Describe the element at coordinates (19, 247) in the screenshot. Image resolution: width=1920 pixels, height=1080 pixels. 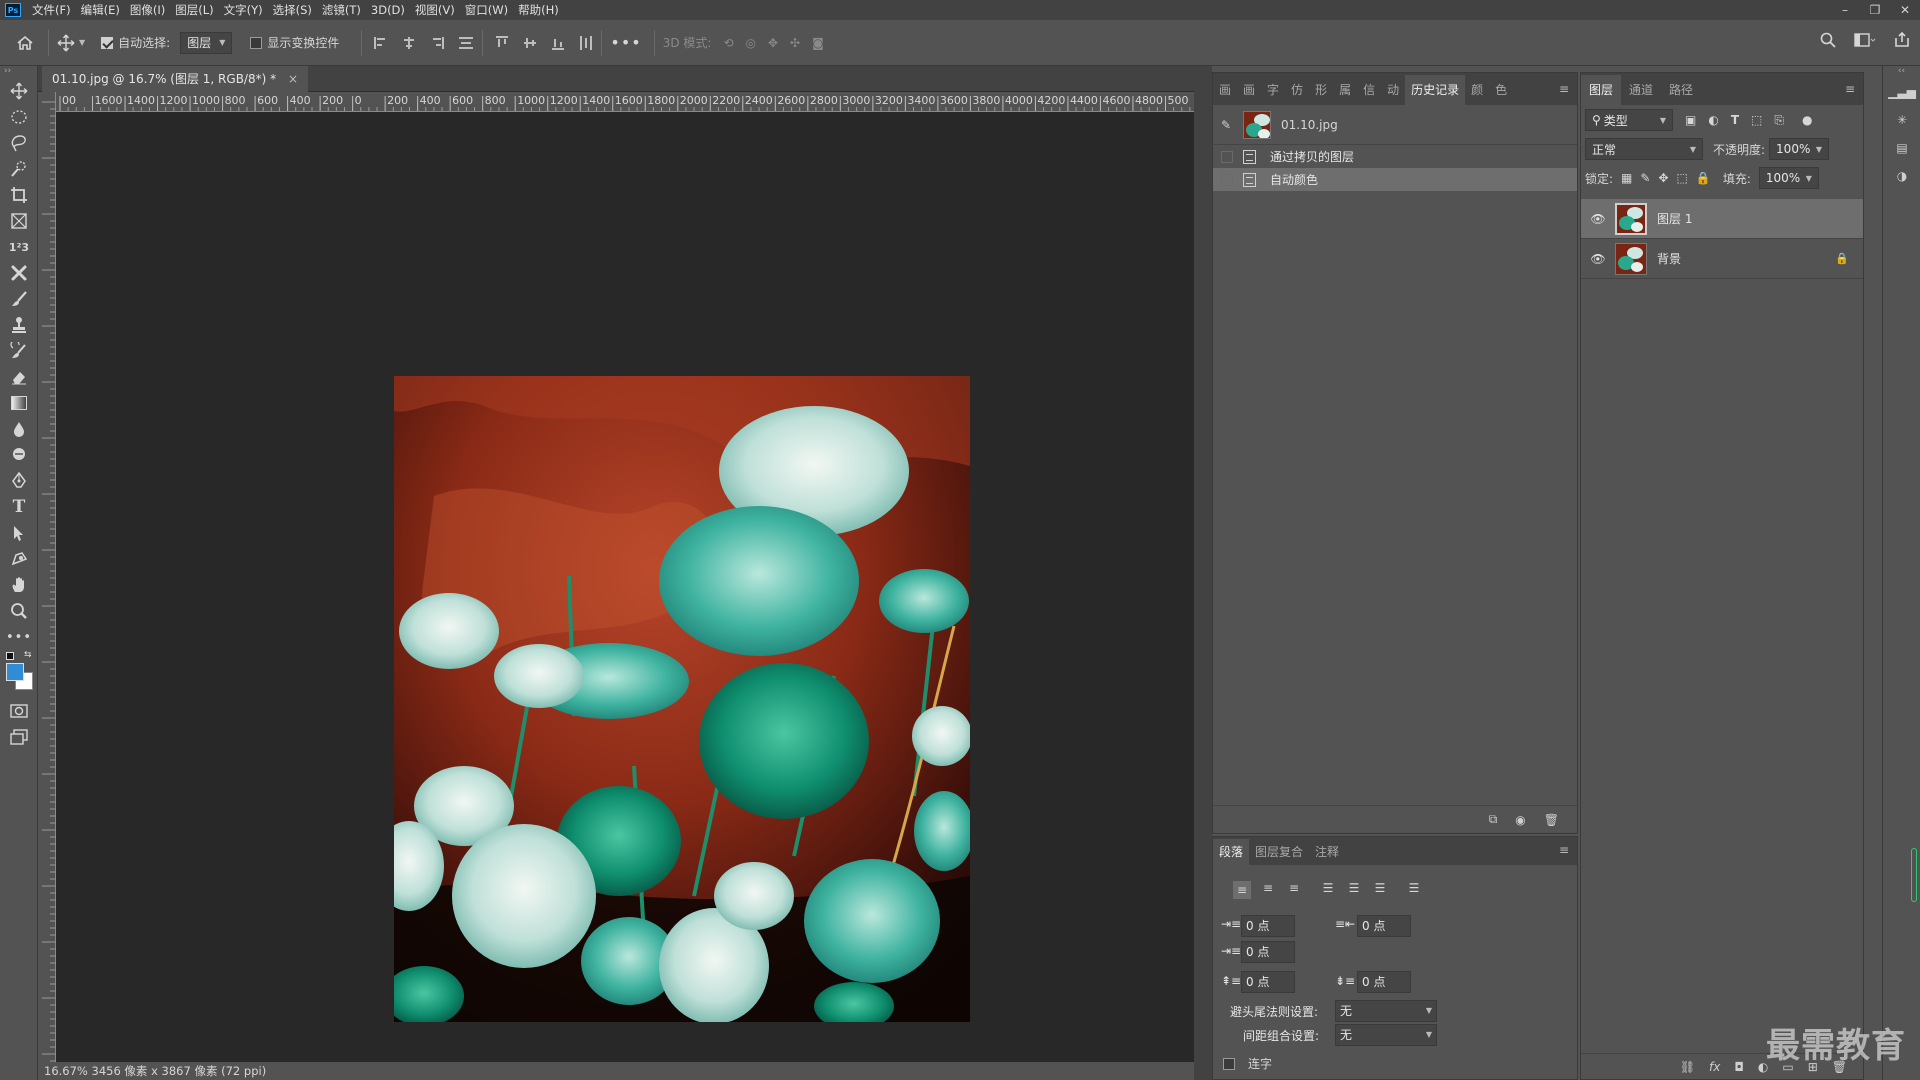
I see `count-tool: 1²3` at that location.